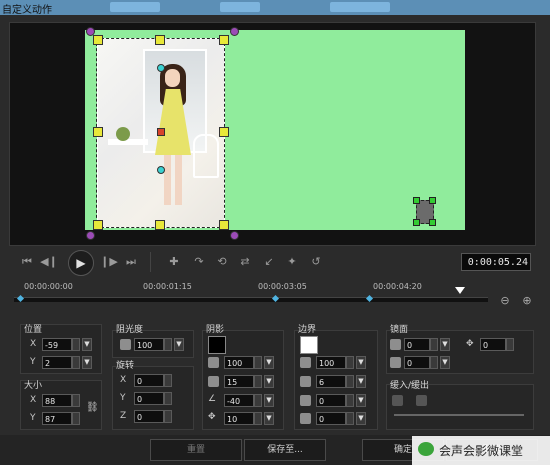 The height and width of the screenshot is (465, 550). What do you see at coordinates (527, 301) in the screenshot?
I see `zoom-in-icon: ⊕` at bounding box center [527, 301].